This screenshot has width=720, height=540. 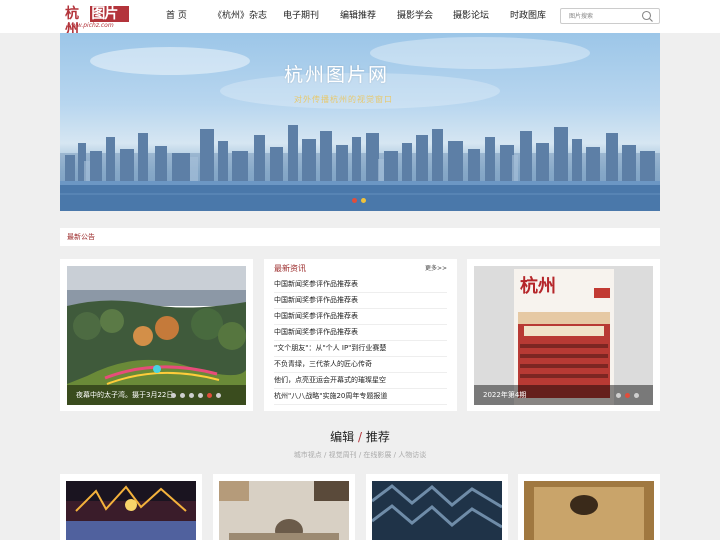 What do you see at coordinates (505, 395) in the screenshot?
I see `caption-text: 2022年第4期` at bounding box center [505, 395].